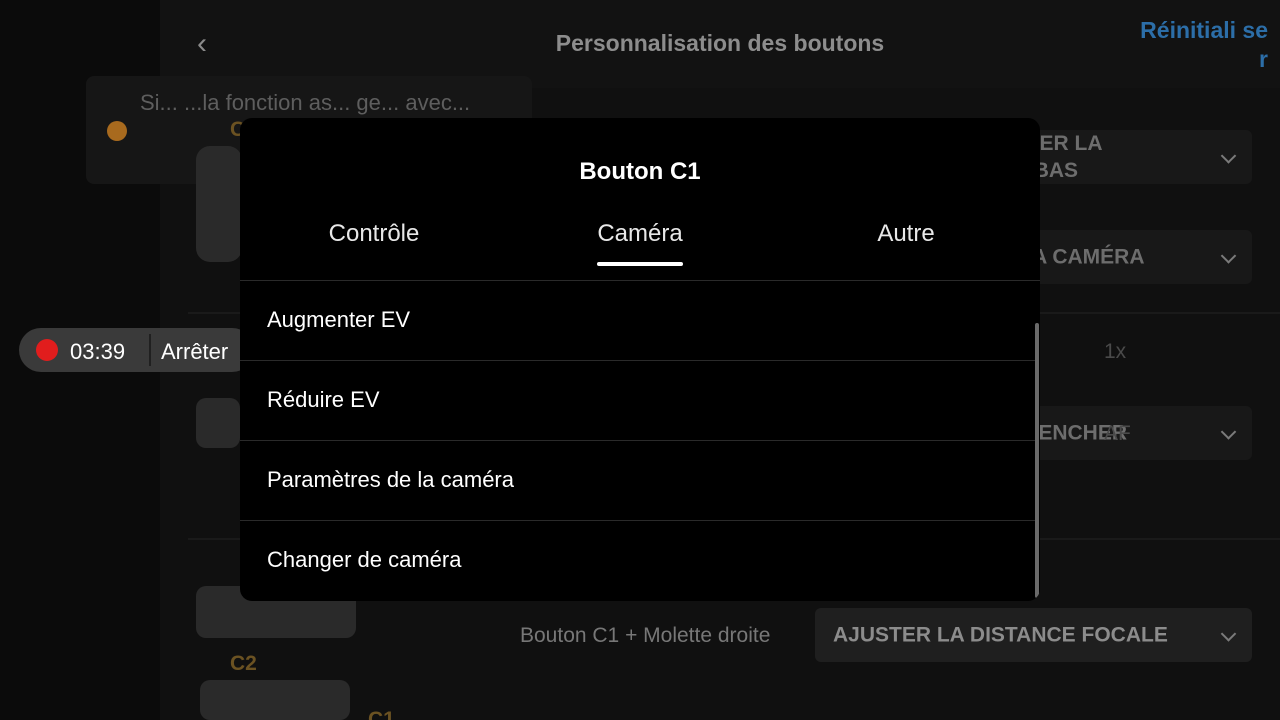 This screenshot has width=1280, height=720. What do you see at coordinates (638, 401) in the screenshot?
I see `option-decrease-ev: Réduire EV` at bounding box center [638, 401].